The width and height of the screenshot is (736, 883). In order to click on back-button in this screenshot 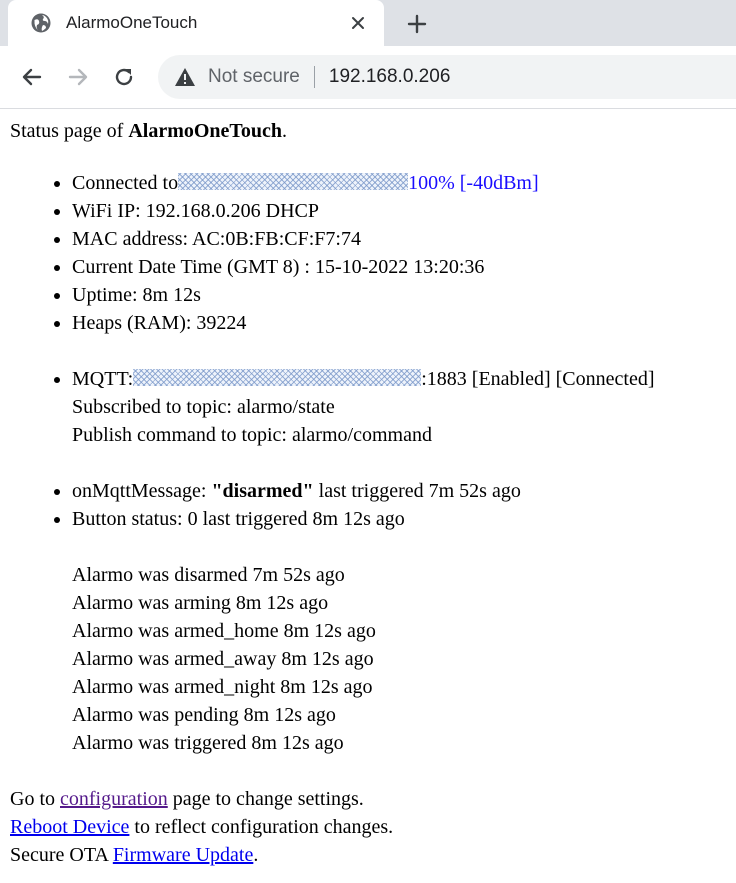, I will do `click(32, 77)`.